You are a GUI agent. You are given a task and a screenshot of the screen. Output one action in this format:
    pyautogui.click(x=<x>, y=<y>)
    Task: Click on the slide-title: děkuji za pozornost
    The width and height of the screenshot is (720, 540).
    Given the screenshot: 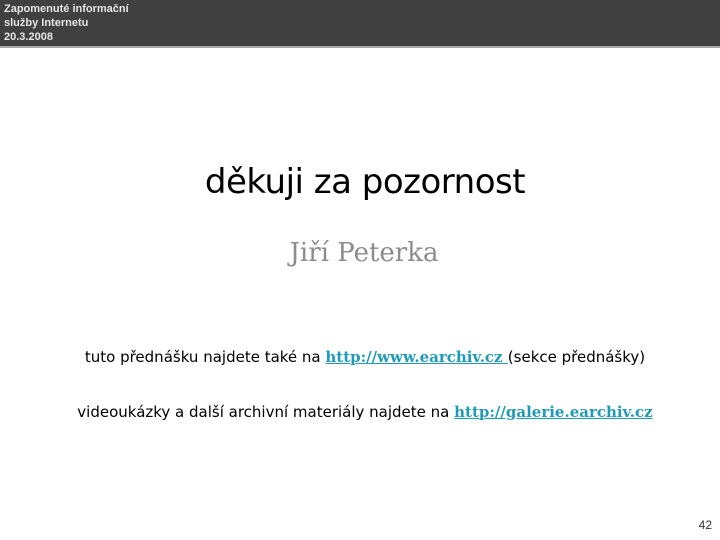 What is the action you would take?
    pyautogui.click(x=365, y=182)
    